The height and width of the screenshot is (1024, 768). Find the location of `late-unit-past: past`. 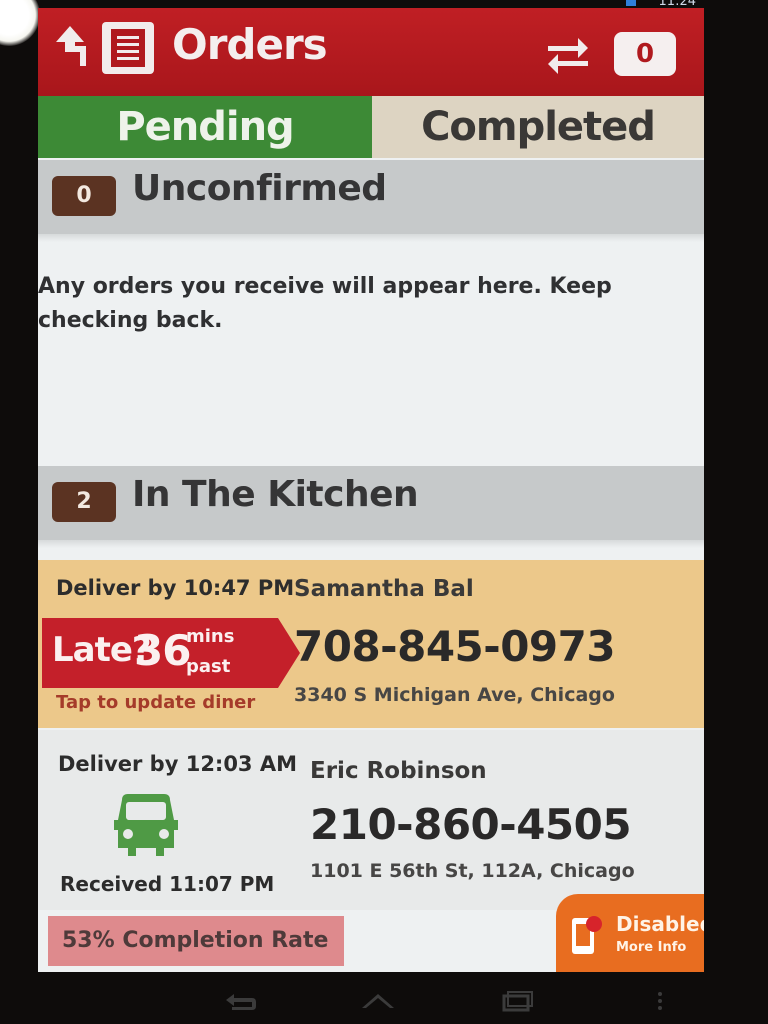

late-unit-past: past is located at coordinates (208, 666).